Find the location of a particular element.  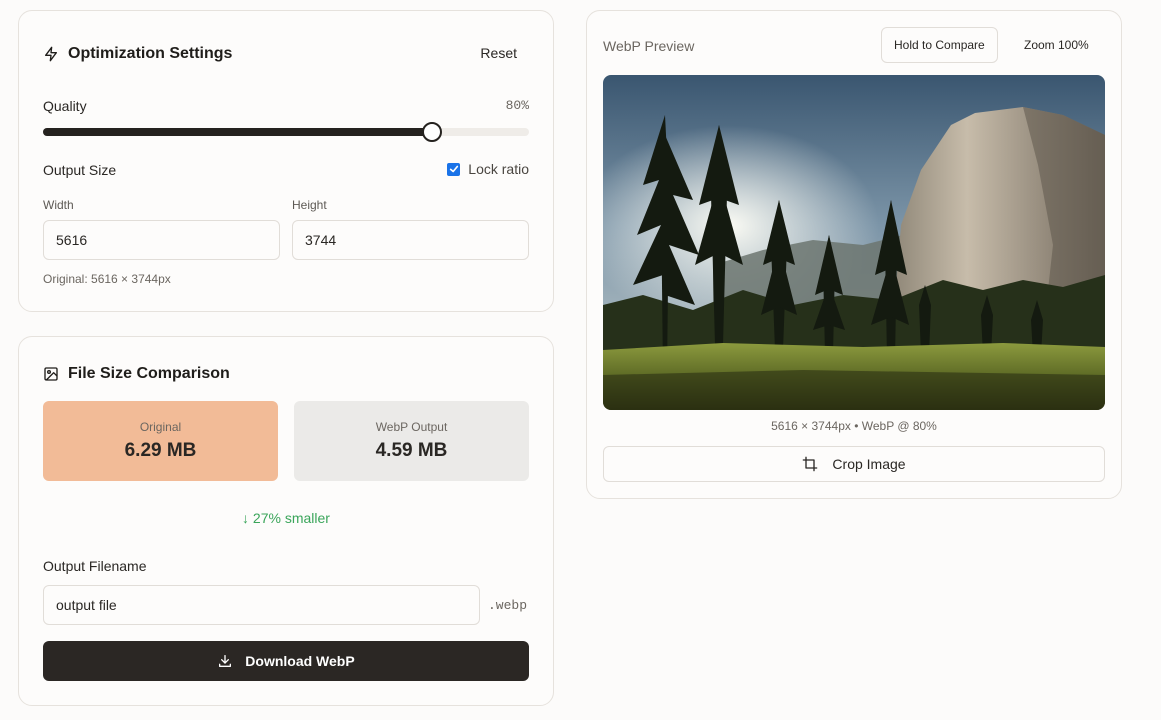

settings-title: Optimization Settings is located at coordinates (137, 54).